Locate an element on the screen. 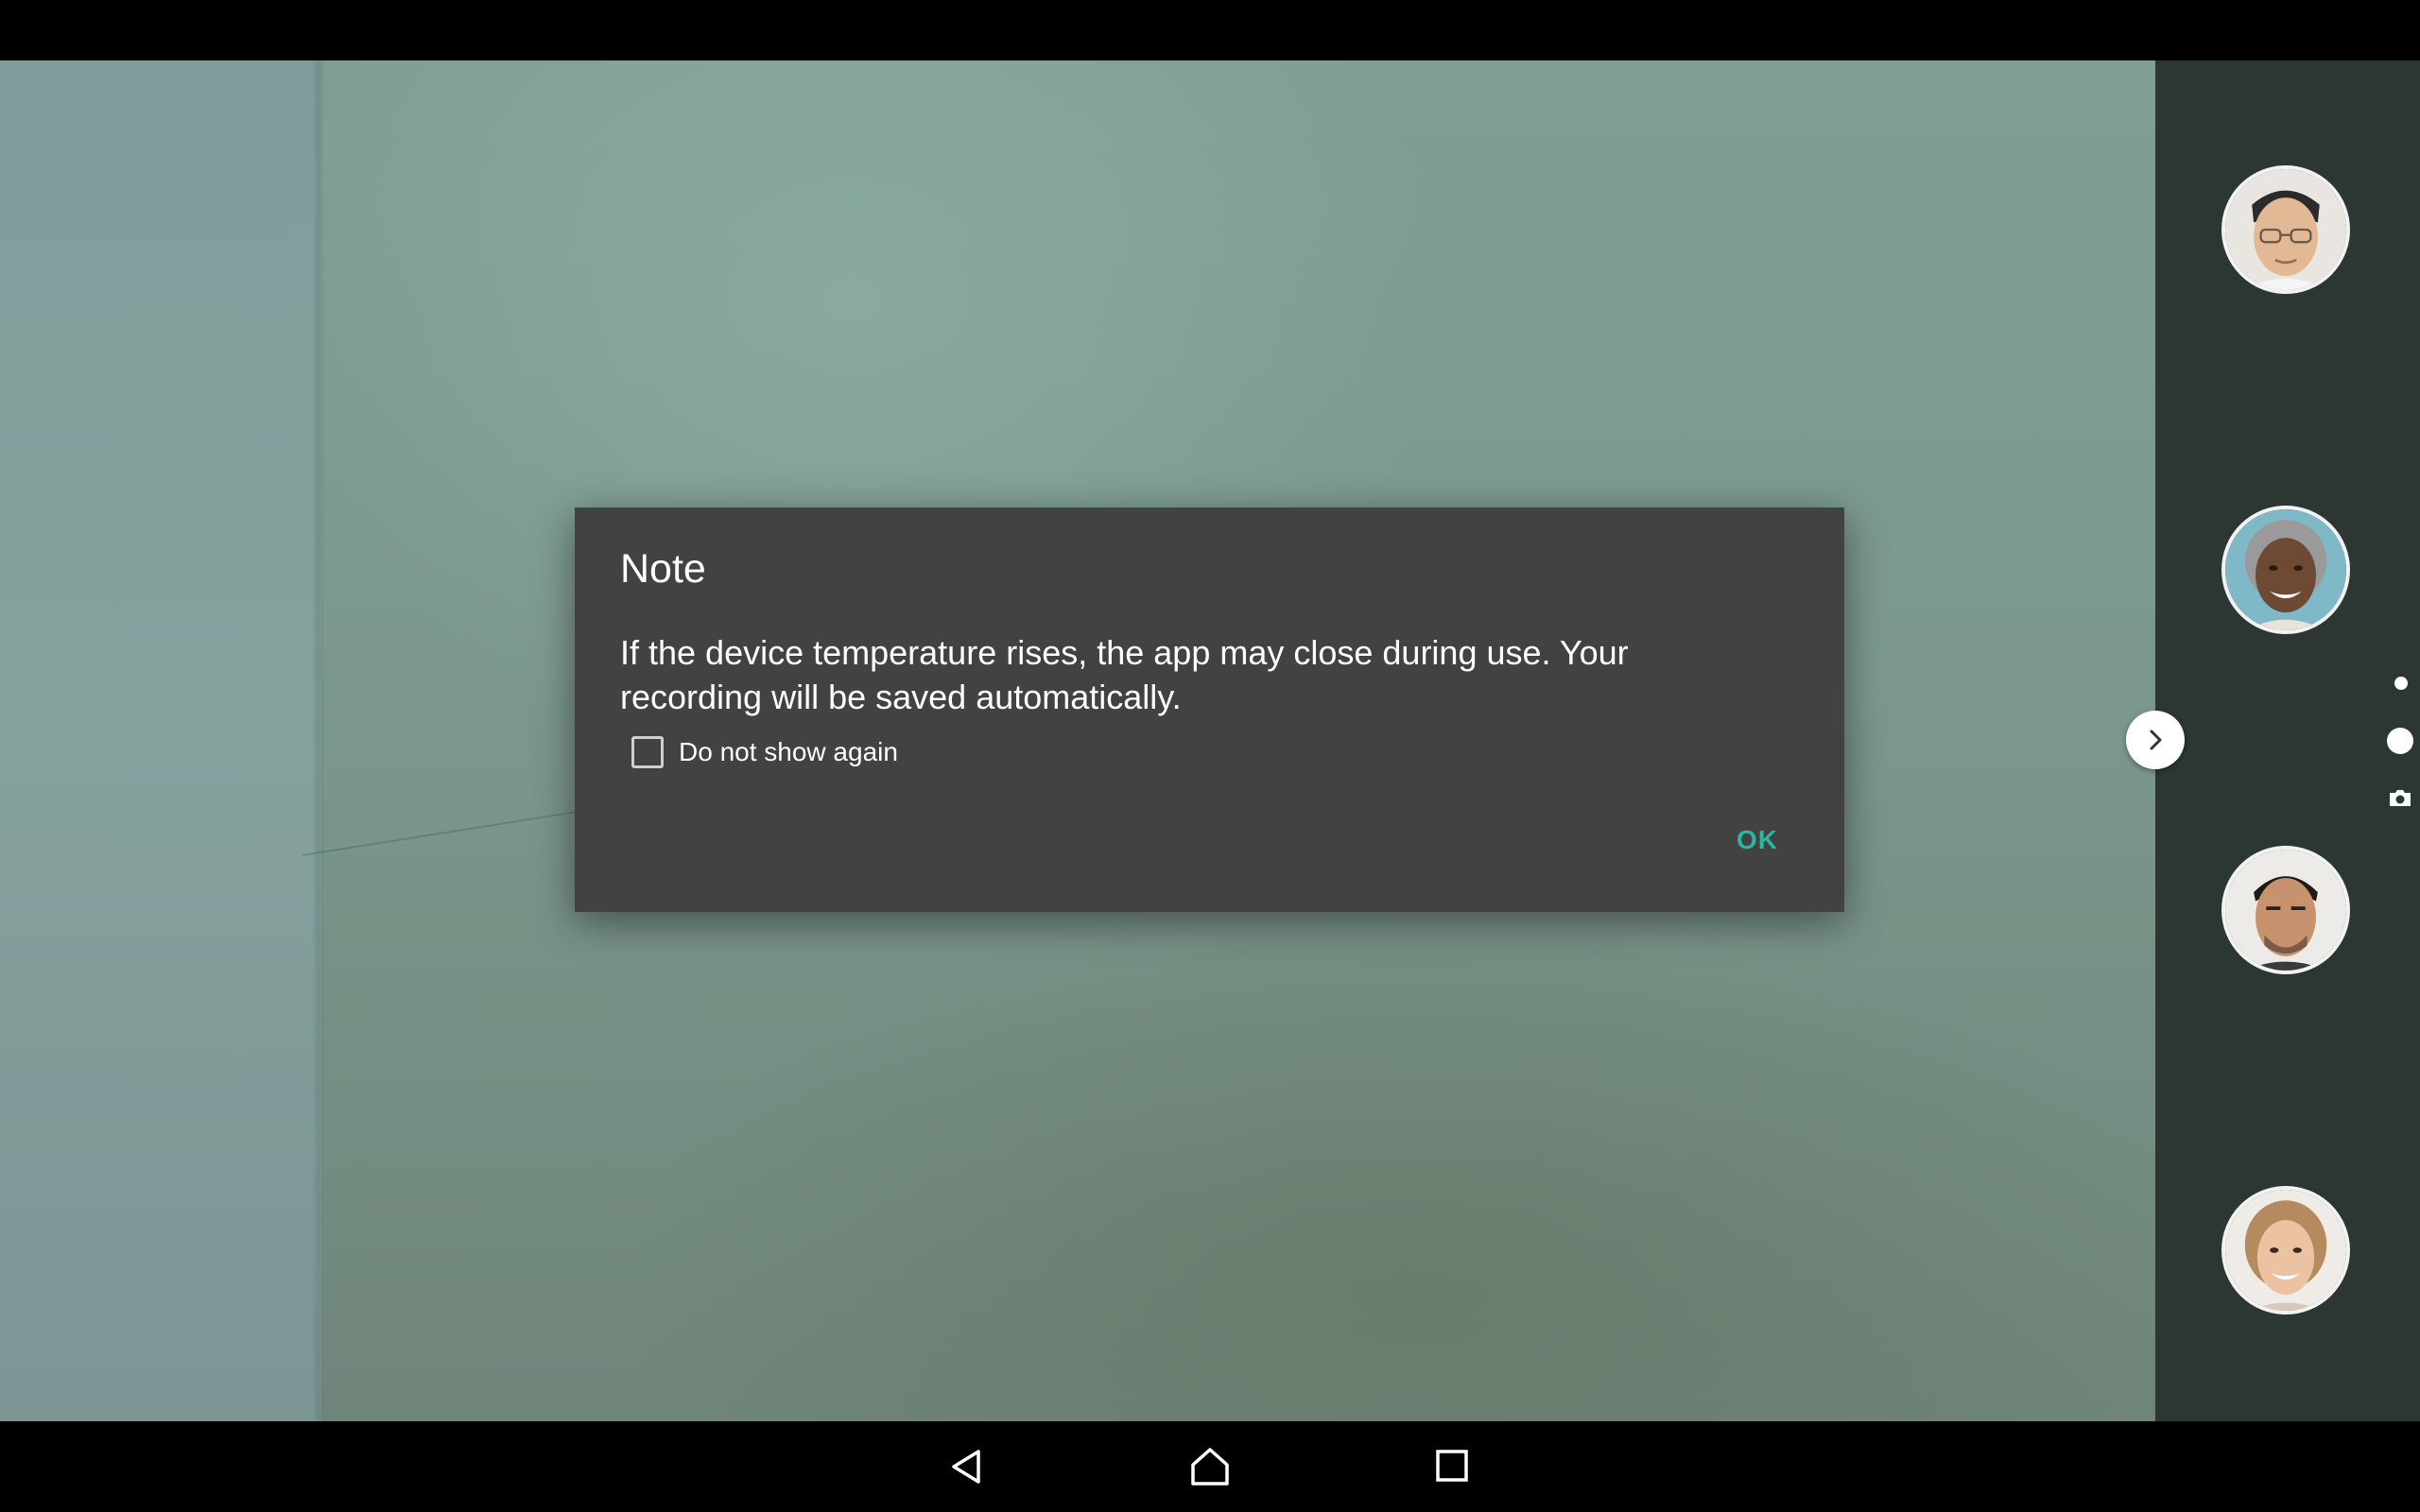  chevron-right-icon is located at coordinates (2156, 740).